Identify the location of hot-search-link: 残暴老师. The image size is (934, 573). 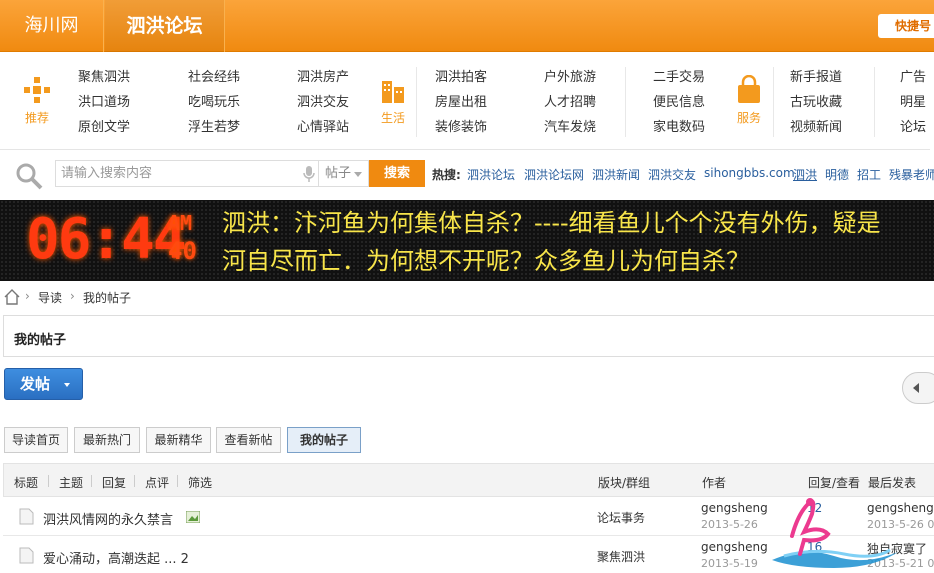
(911, 174).